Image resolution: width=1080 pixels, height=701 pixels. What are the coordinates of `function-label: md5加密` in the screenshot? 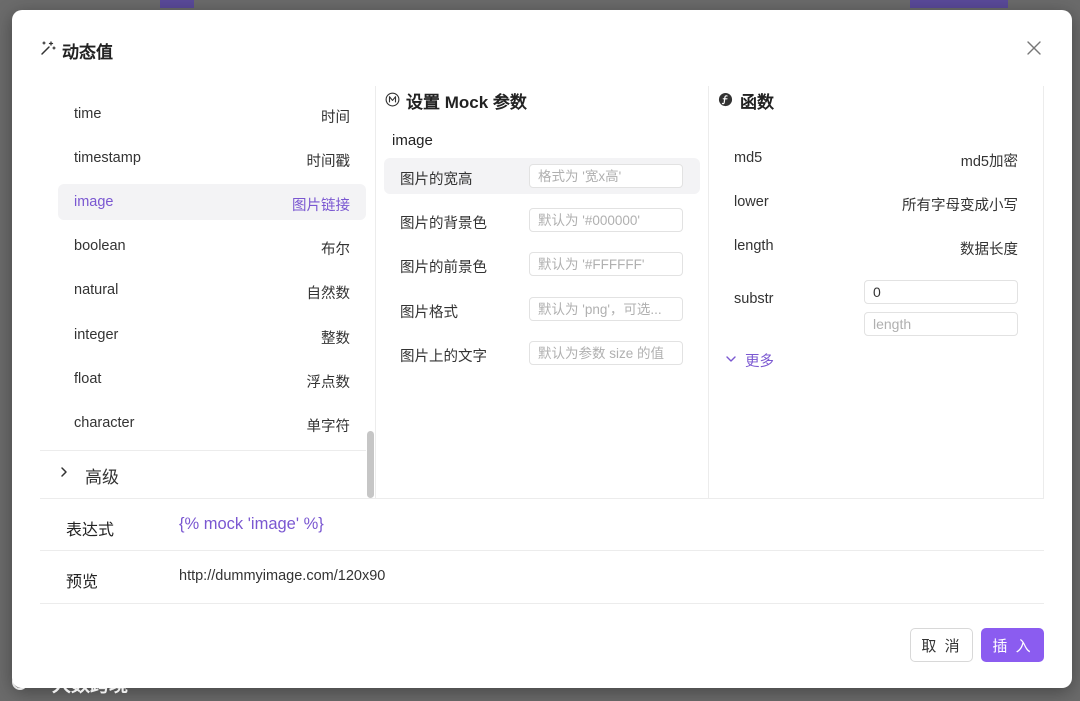 It's located at (989, 162).